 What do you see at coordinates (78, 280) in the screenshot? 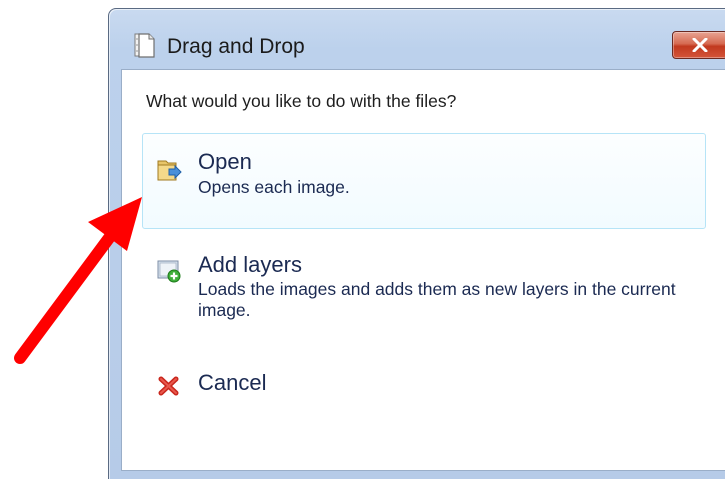
I see `red-arrow-annotation` at bounding box center [78, 280].